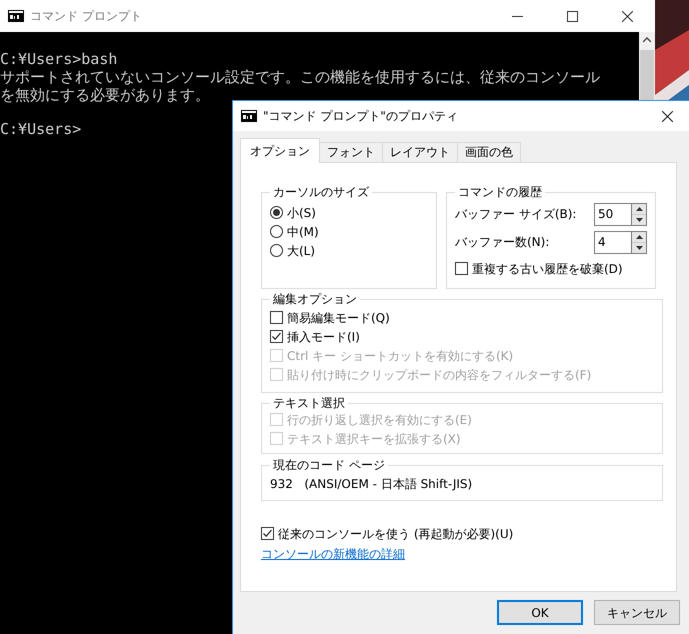 The image size is (689, 634). I want to click on number-field: 50, so click(612, 214).